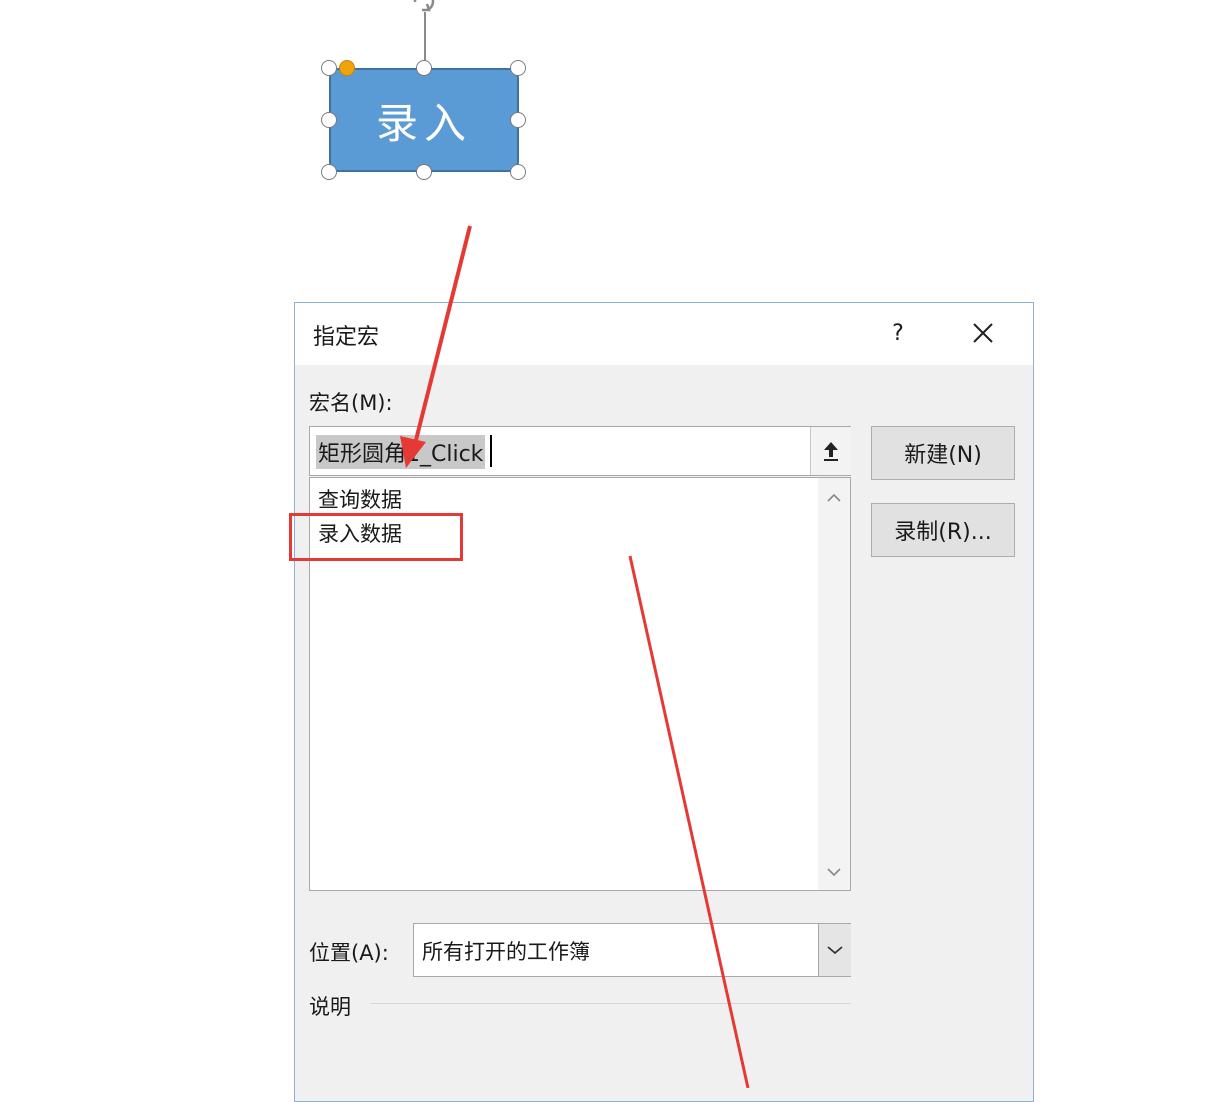  I want to click on adjust-handle, so click(347, 68).